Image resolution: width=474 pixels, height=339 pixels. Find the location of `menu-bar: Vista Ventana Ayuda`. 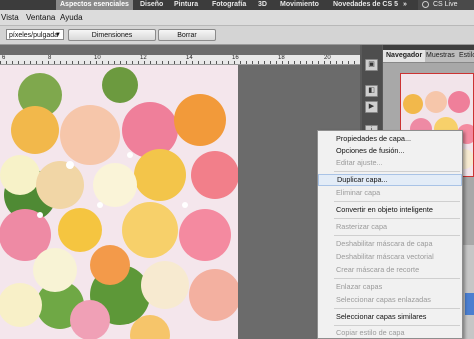

menu-bar: Vista Ventana Ayuda is located at coordinates (237, 18).